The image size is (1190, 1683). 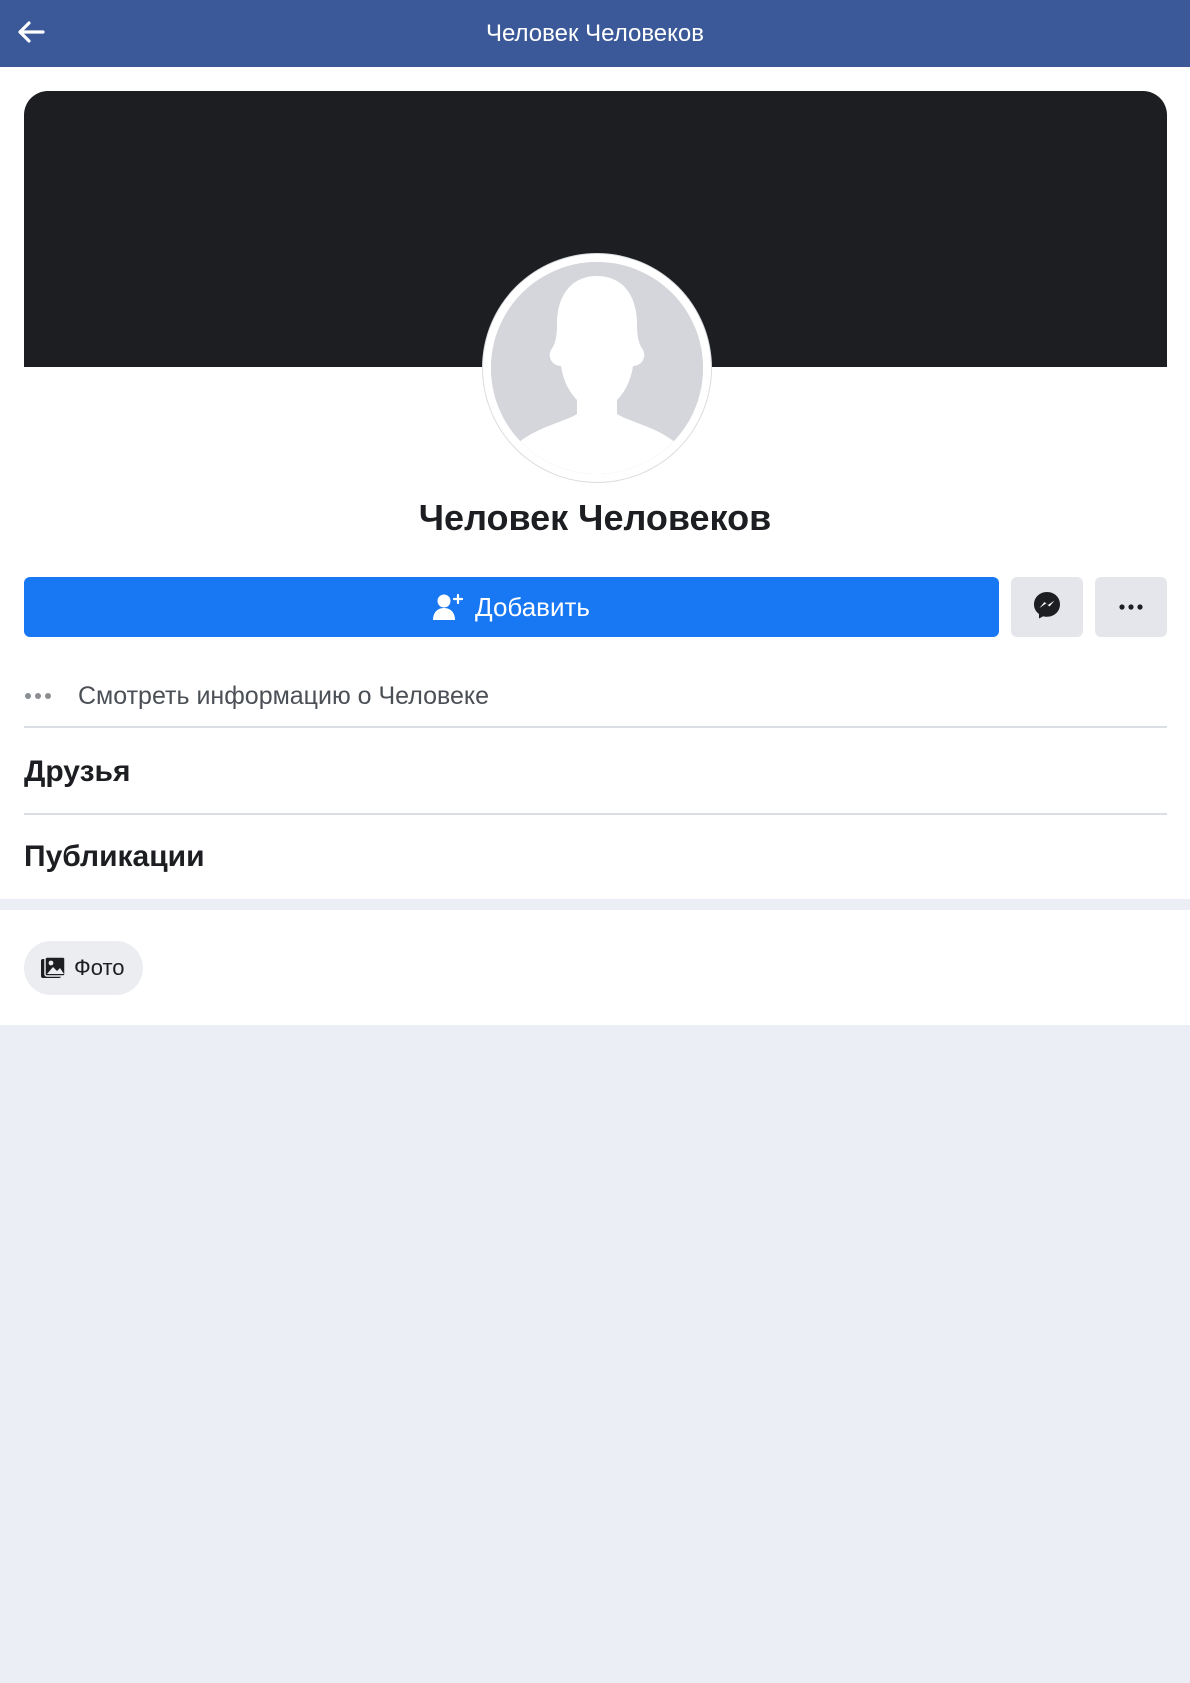 I want to click on profile-name: Человек Человеков, so click(x=595, y=517).